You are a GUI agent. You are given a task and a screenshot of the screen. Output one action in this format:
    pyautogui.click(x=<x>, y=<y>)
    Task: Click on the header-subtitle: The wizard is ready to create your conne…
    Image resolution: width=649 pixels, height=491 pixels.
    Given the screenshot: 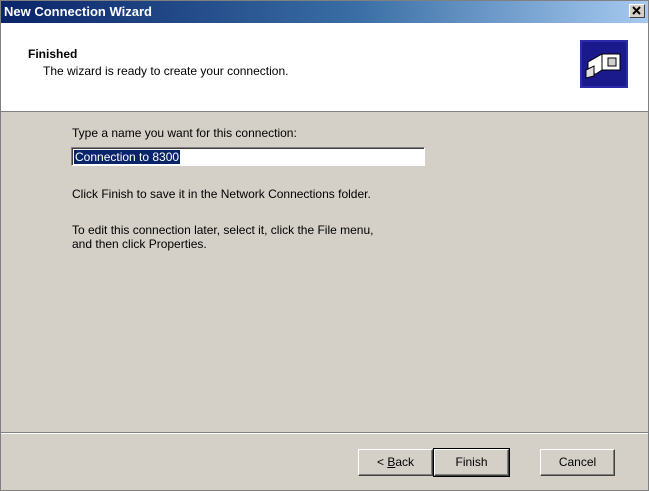 What is the action you would take?
    pyautogui.click(x=166, y=71)
    